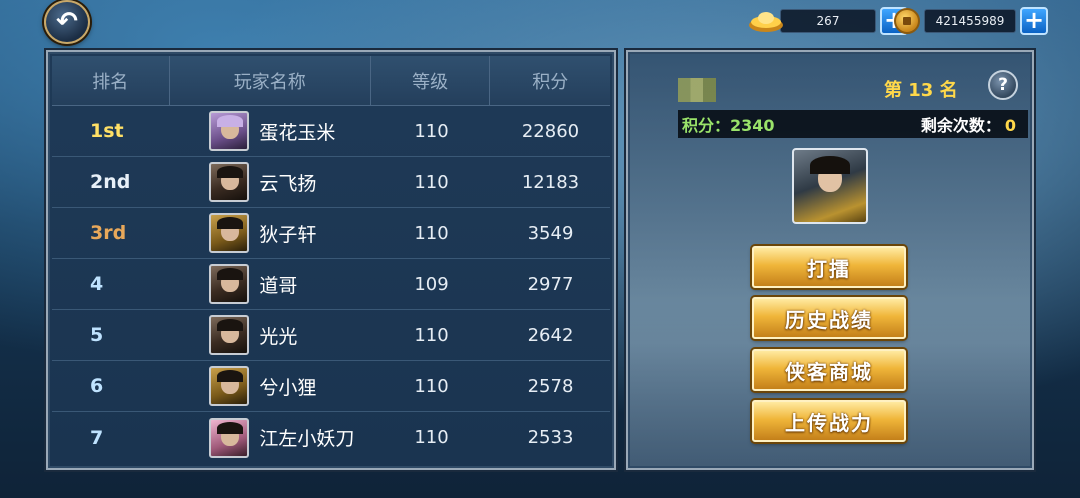 Image resolution: width=1080 pixels, height=498 pixels. What do you see at coordinates (829, 318) in the screenshot?
I see `history-button: 历史战绩` at bounding box center [829, 318].